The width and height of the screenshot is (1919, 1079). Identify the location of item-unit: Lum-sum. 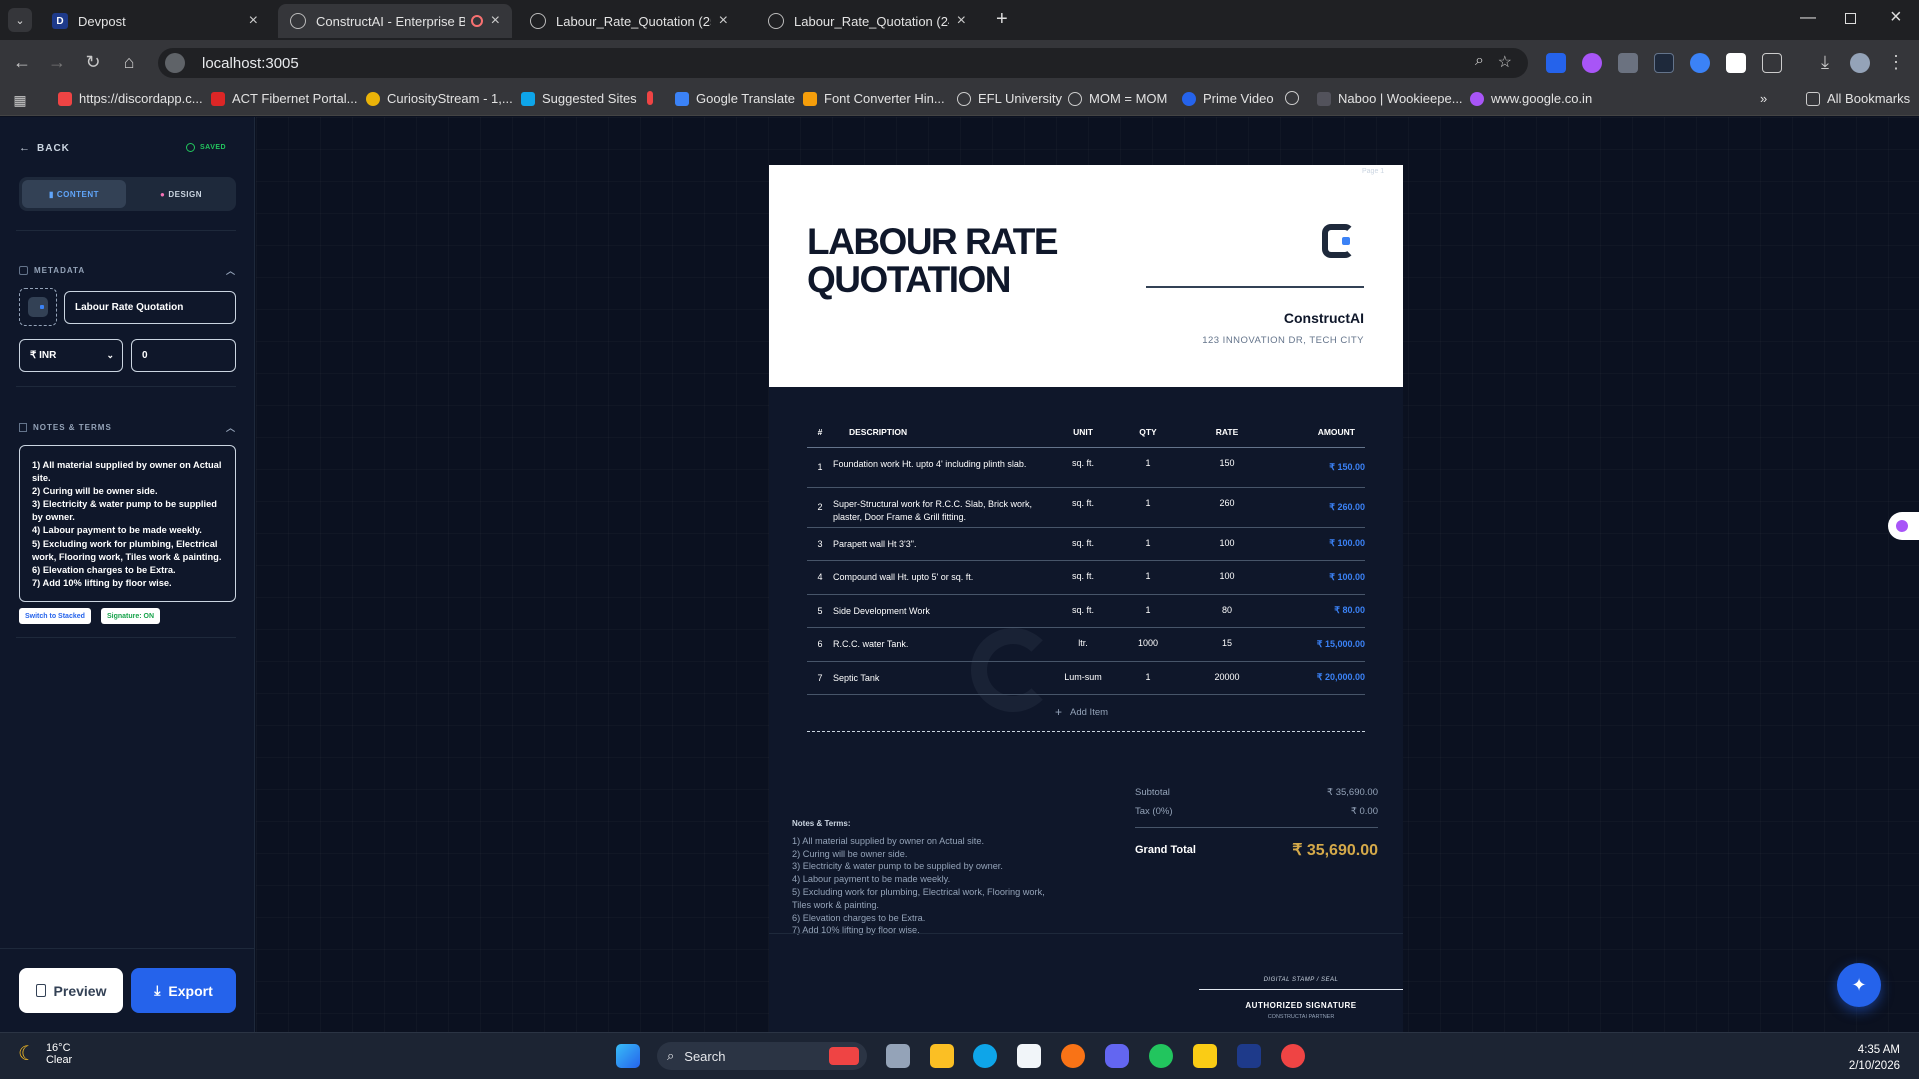
(1083, 678).